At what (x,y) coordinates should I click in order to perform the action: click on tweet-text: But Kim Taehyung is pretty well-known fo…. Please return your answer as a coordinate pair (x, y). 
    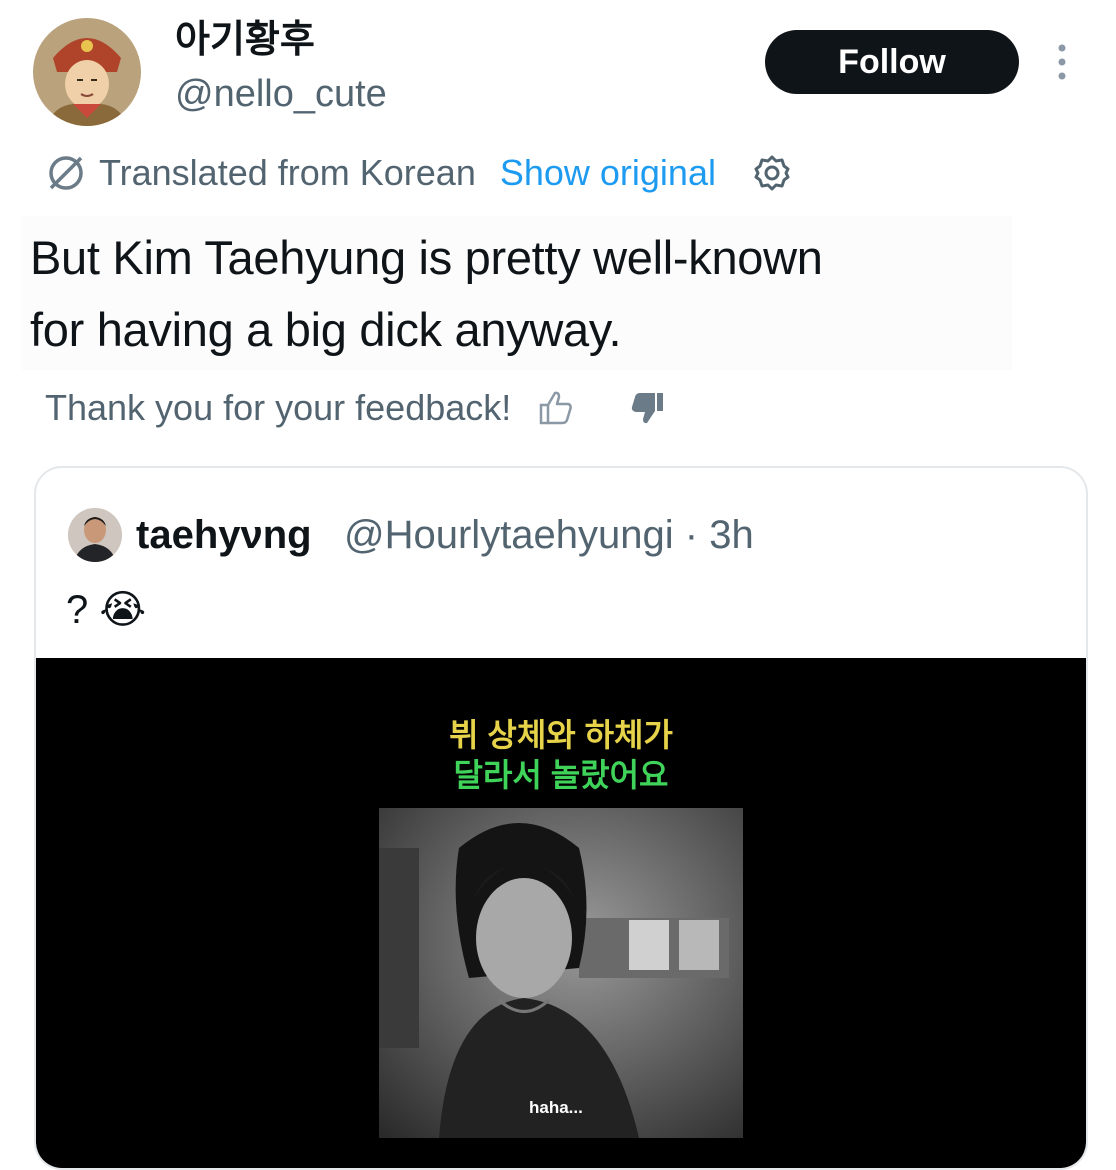
    Looking at the image, I should click on (520, 294).